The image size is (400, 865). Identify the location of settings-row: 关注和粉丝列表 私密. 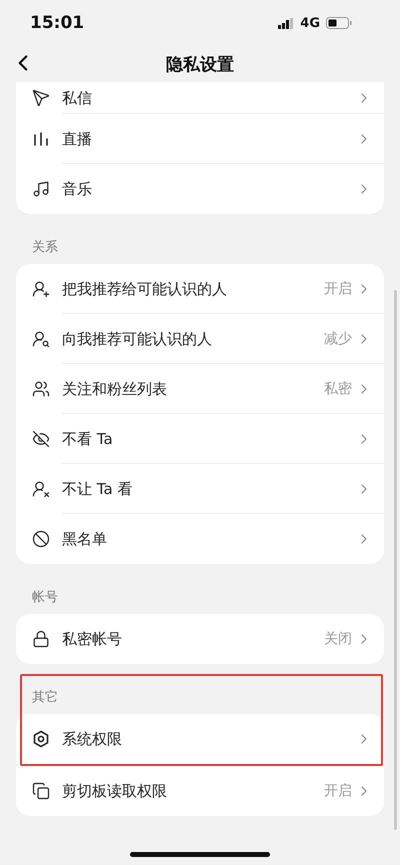
(200, 389).